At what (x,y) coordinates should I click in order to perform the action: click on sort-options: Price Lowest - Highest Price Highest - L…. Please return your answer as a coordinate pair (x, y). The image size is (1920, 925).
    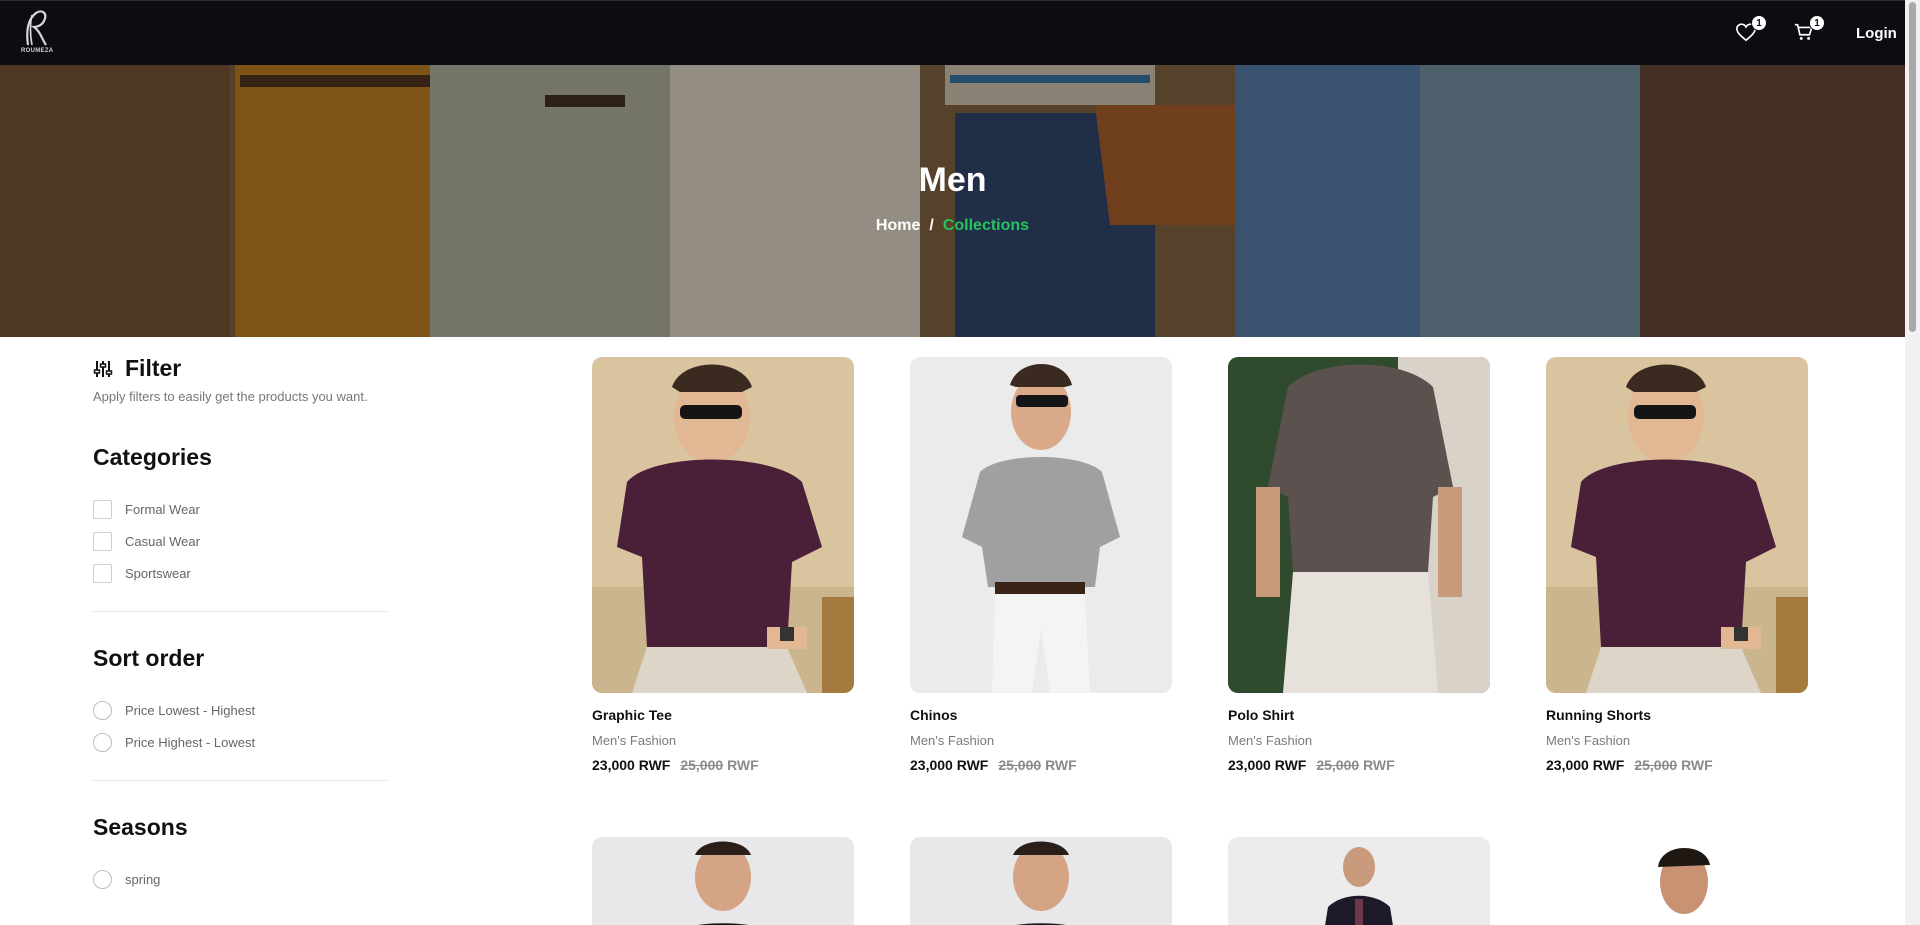
    Looking at the image, I should click on (240, 726).